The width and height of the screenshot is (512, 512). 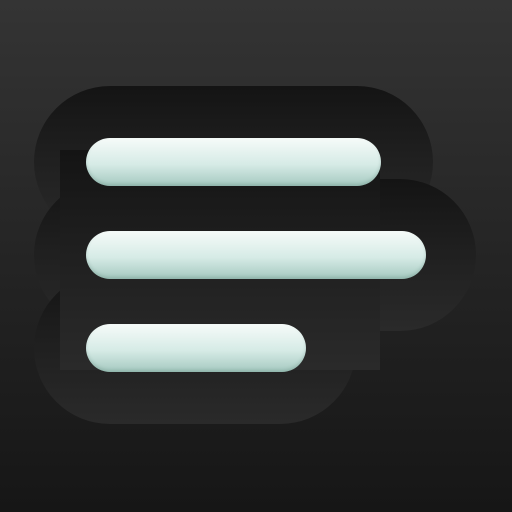 What do you see at coordinates (233, 162) in the screenshot?
I see `menu-bar-top` at bounding box center [233, 162].